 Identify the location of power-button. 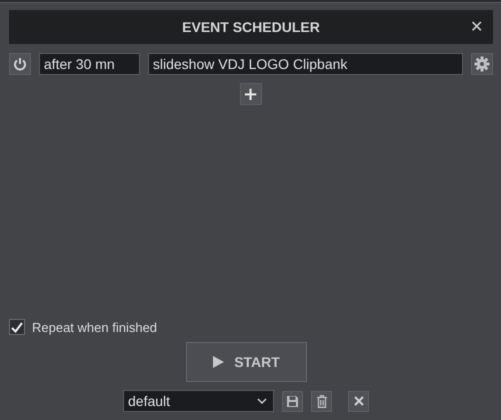
(20, 64).